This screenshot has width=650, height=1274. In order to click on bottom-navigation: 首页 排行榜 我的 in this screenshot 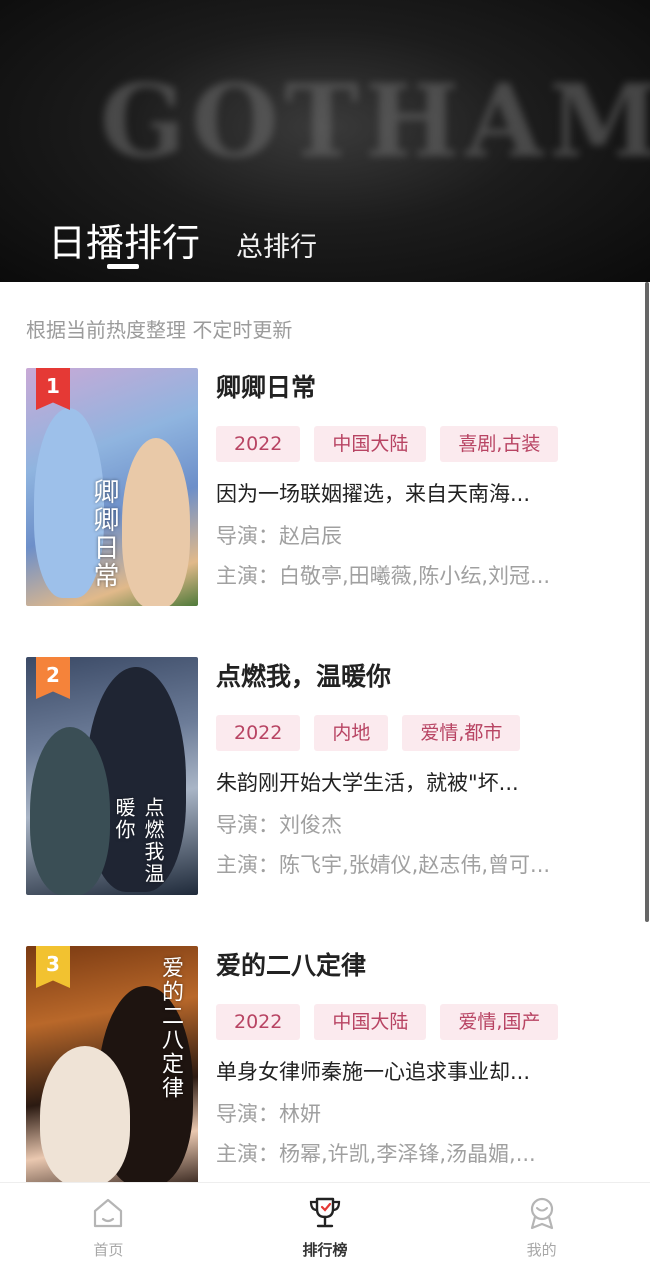, I will do `click(325, 1228)`.